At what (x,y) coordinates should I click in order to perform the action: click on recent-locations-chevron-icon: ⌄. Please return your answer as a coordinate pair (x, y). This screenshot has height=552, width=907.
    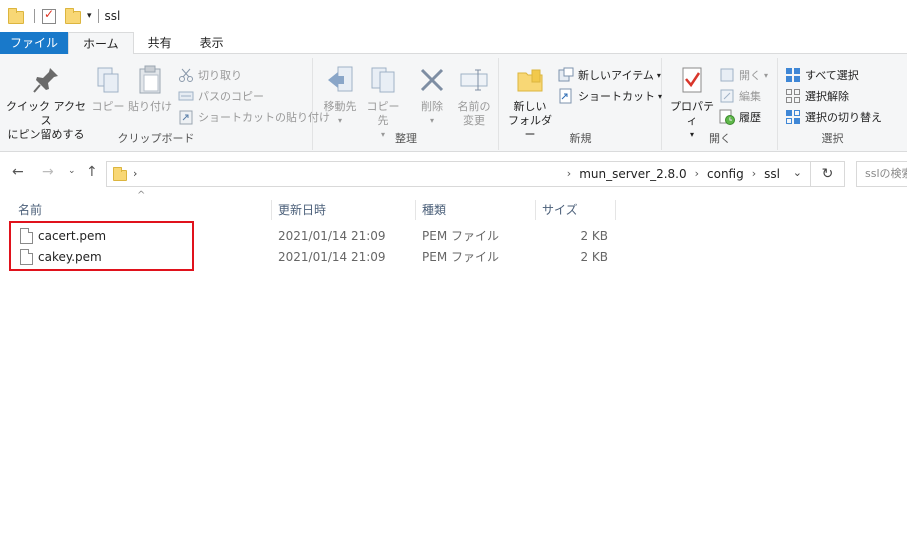
    Looking at the image, I should click on (72, 171).